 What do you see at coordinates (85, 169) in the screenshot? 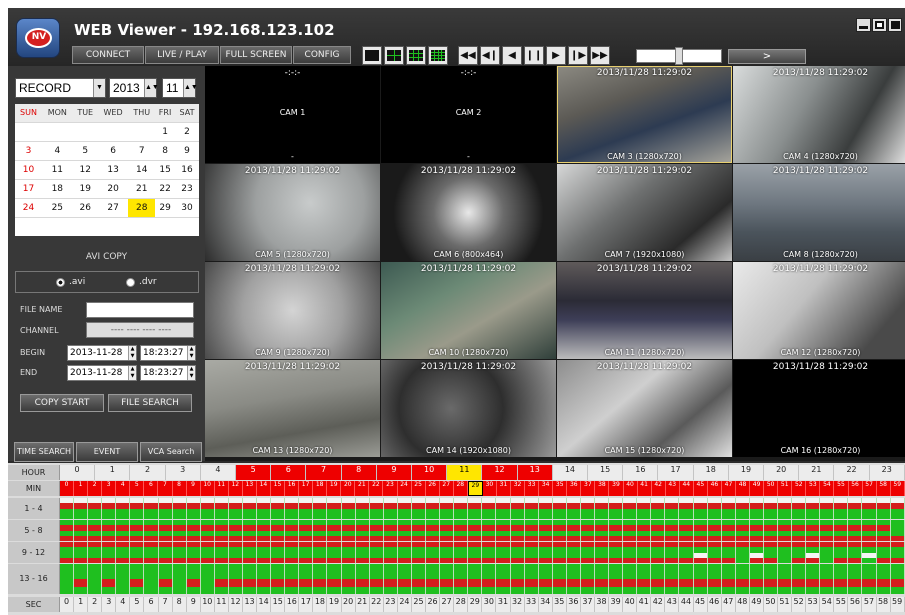
I see `calendar-day: 12` at bounding box center [85, 169].